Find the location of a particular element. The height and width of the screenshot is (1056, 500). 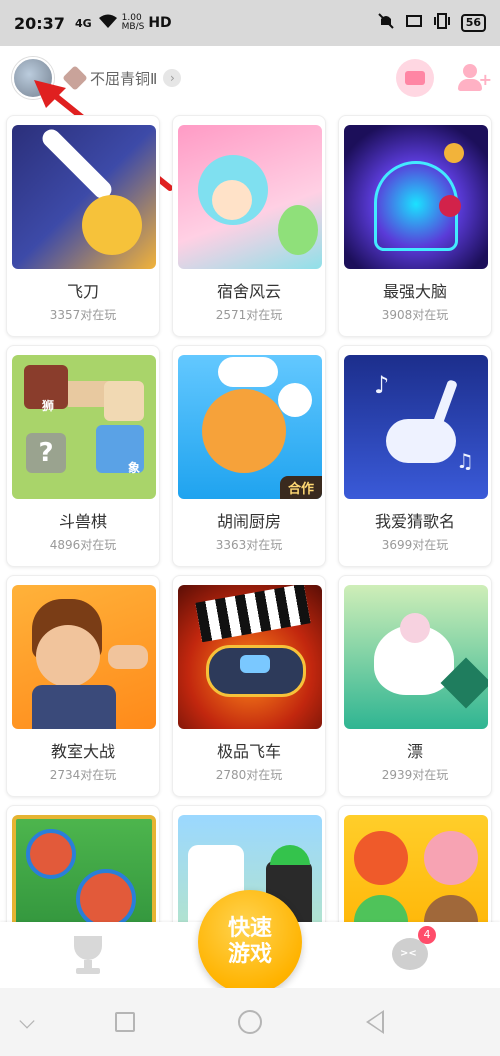

game-title: 飞刀 is located at coordinates (82, 291).